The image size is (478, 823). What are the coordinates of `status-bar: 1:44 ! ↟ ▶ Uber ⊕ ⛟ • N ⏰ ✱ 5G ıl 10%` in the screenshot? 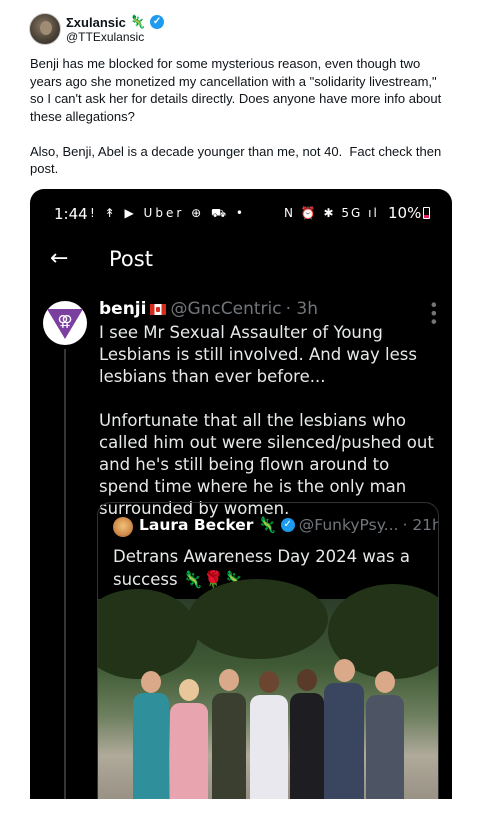 It's located at (241, 214).